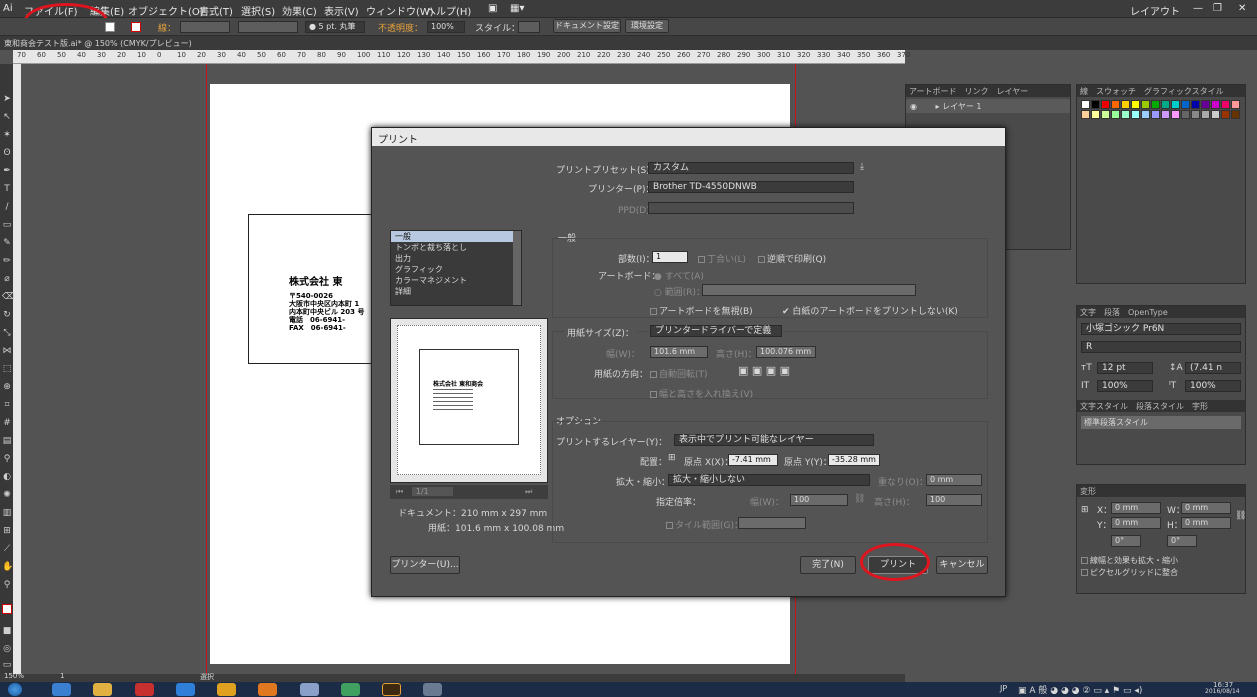 The width and height of the screenshot is (1257, 697). I want to click on reference-point-icon: ⊞, so click(1085, 510).